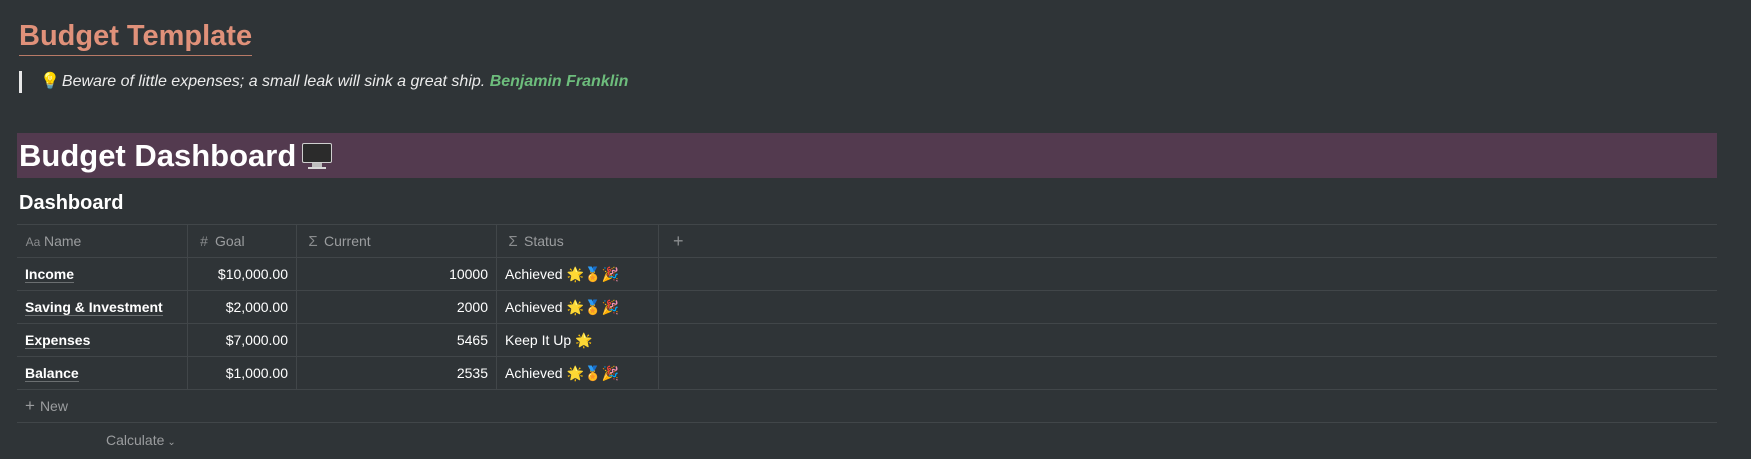 The height and width of the screenshot is (459, 1751). I want to click on cell-name: Saving & Investment, so click(102, 307).